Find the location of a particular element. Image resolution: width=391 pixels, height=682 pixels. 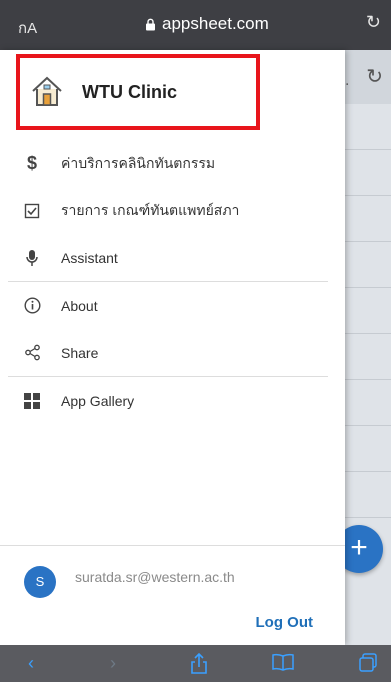

share-sheet-icon is located at coordinates (199, 666).